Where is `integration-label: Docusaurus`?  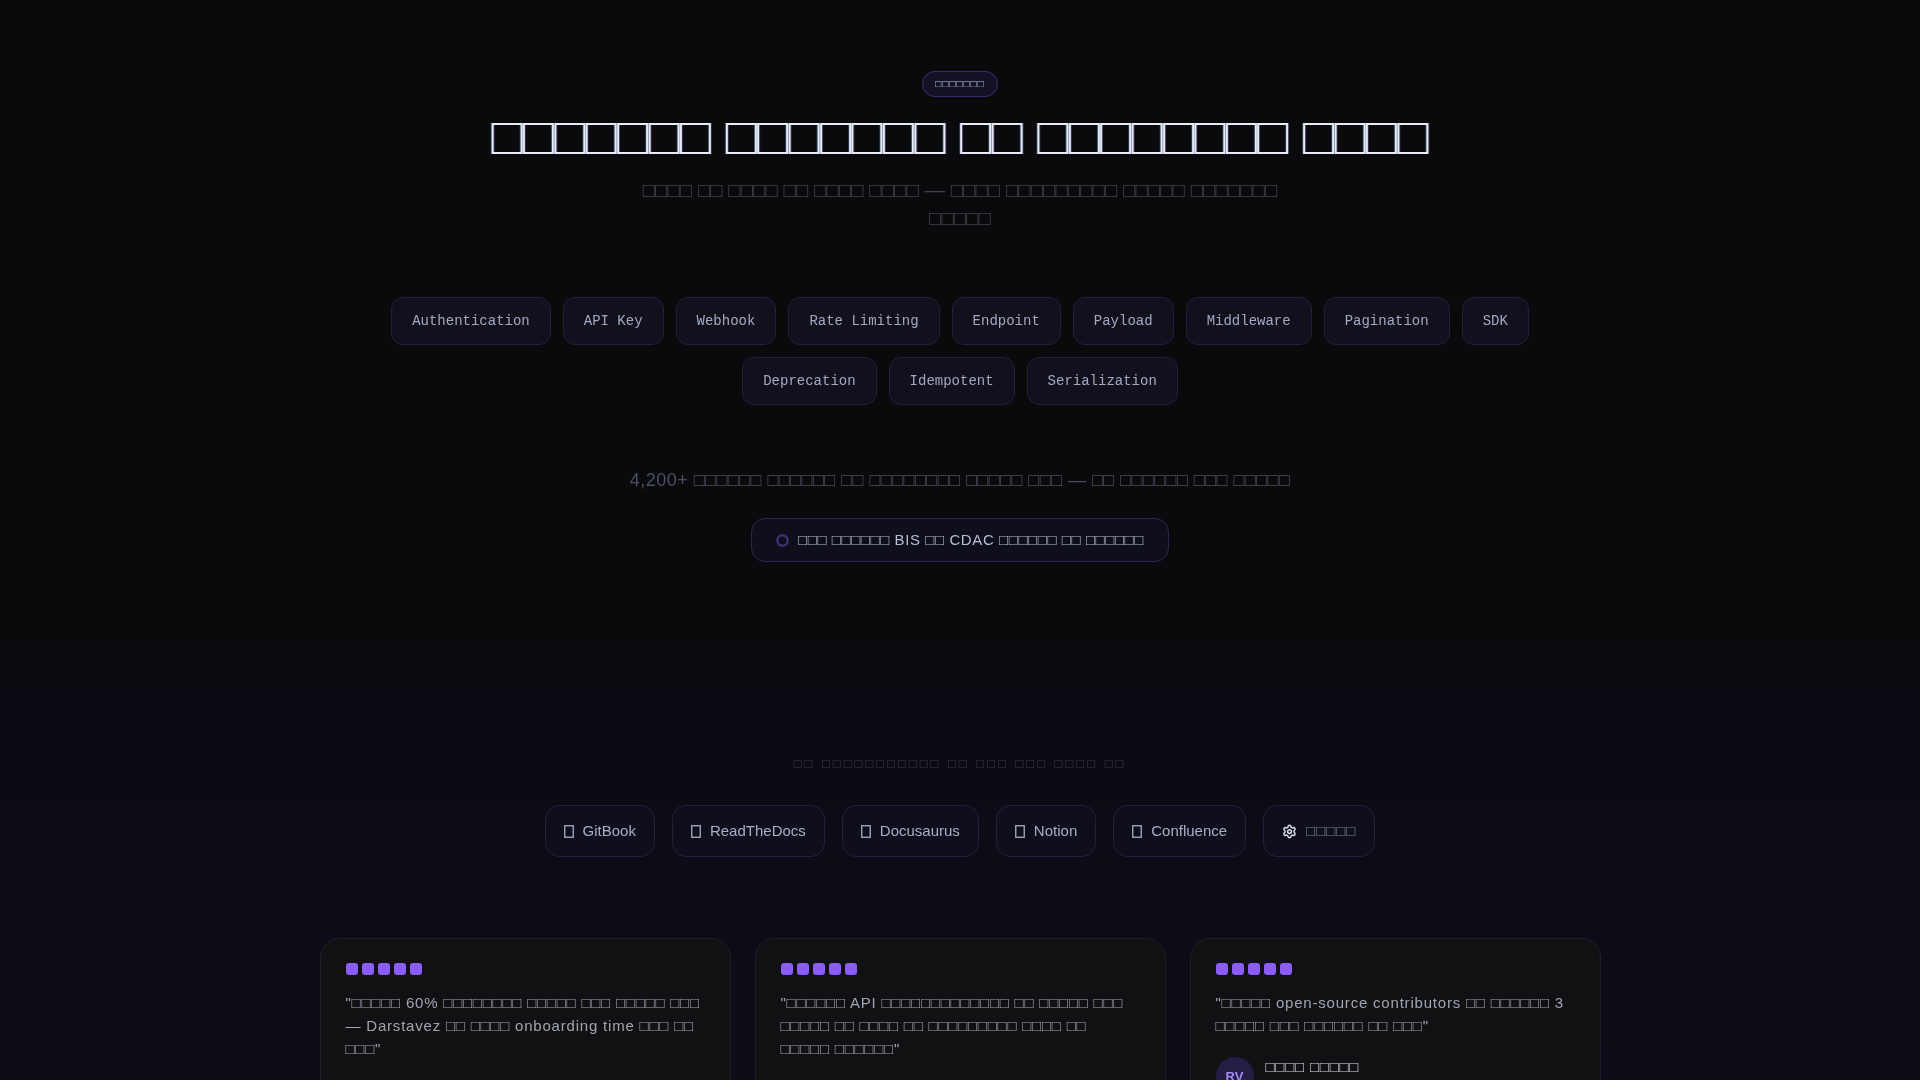 integration-label: Docusaurus is located at coordinates (919, 831).